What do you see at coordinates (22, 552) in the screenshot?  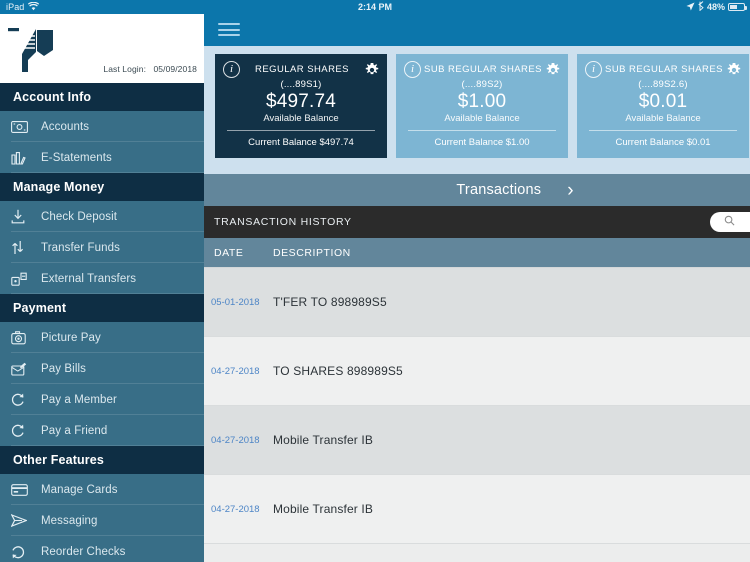 I see `reorder-circle-icon` at bounding box center [22, 552].